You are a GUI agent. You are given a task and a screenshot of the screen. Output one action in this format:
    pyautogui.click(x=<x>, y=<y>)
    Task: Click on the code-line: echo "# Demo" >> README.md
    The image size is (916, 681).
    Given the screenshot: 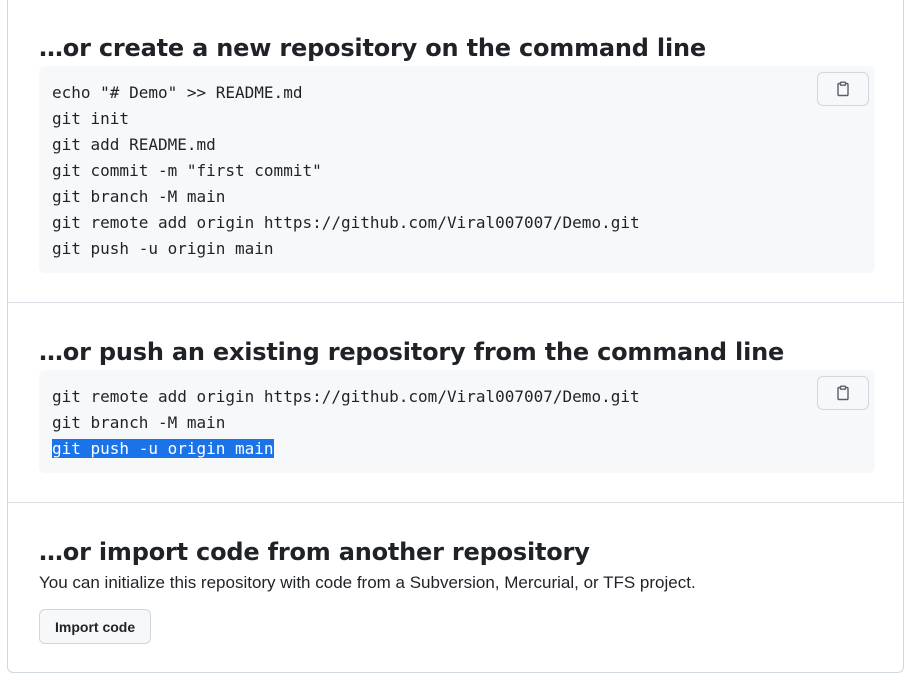 What is the action you would take?
    pyautogui.click(x=177, y=92)
    